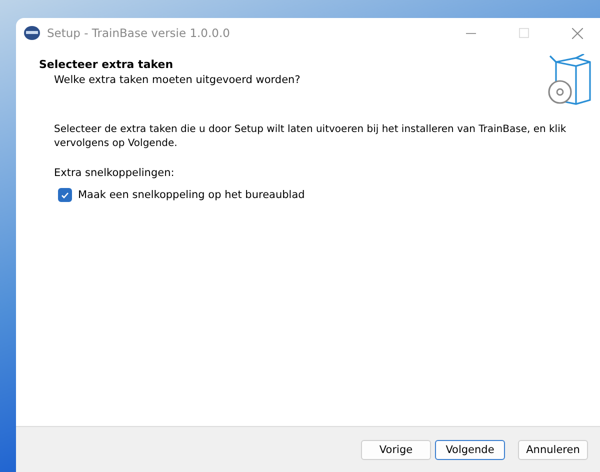 The image size is (600, 472). I want to click on page-subtitle: Welke extra taken moeten uitgevoerd worden?, so click(177, 80).